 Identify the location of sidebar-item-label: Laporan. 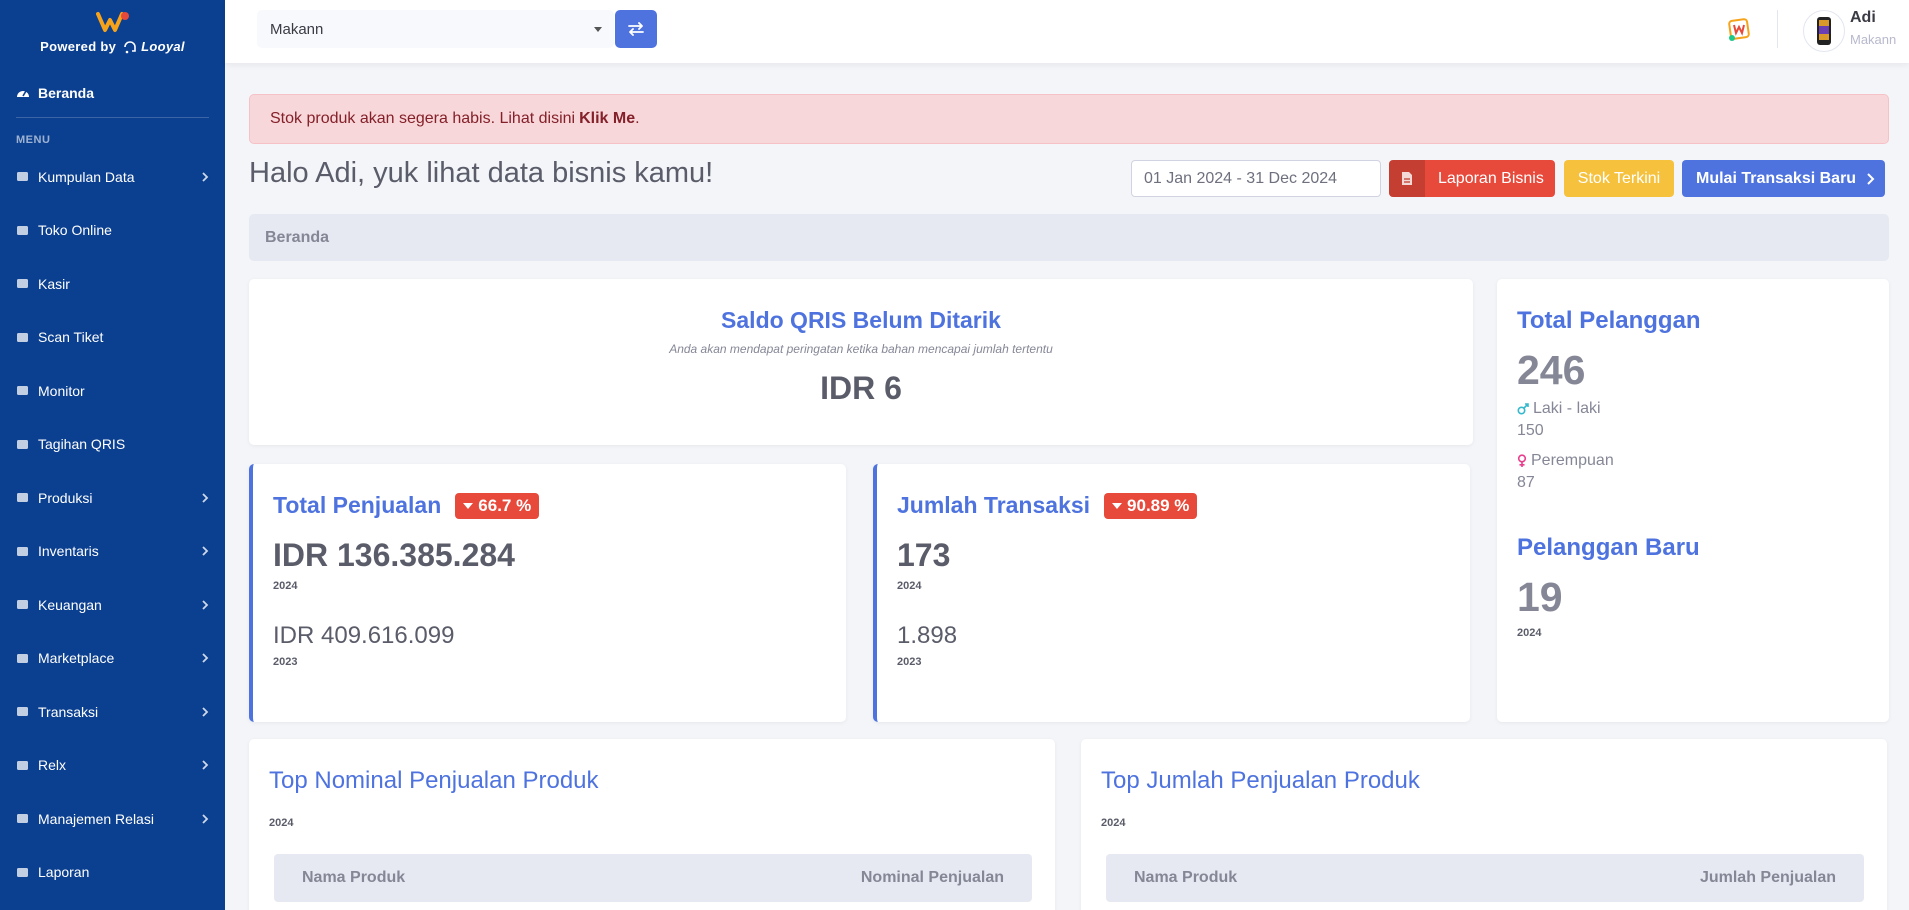
(64, 872).